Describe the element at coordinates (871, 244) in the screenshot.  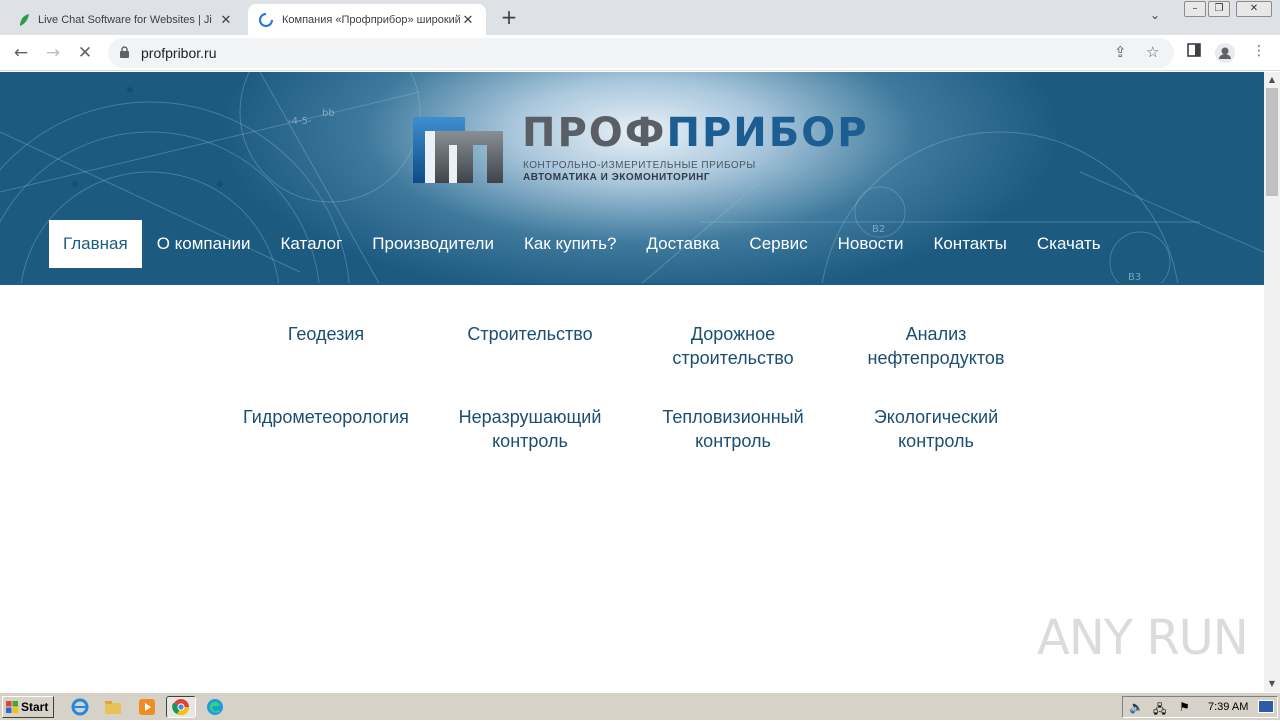
I see `menu-item-news: Новости` at that location.